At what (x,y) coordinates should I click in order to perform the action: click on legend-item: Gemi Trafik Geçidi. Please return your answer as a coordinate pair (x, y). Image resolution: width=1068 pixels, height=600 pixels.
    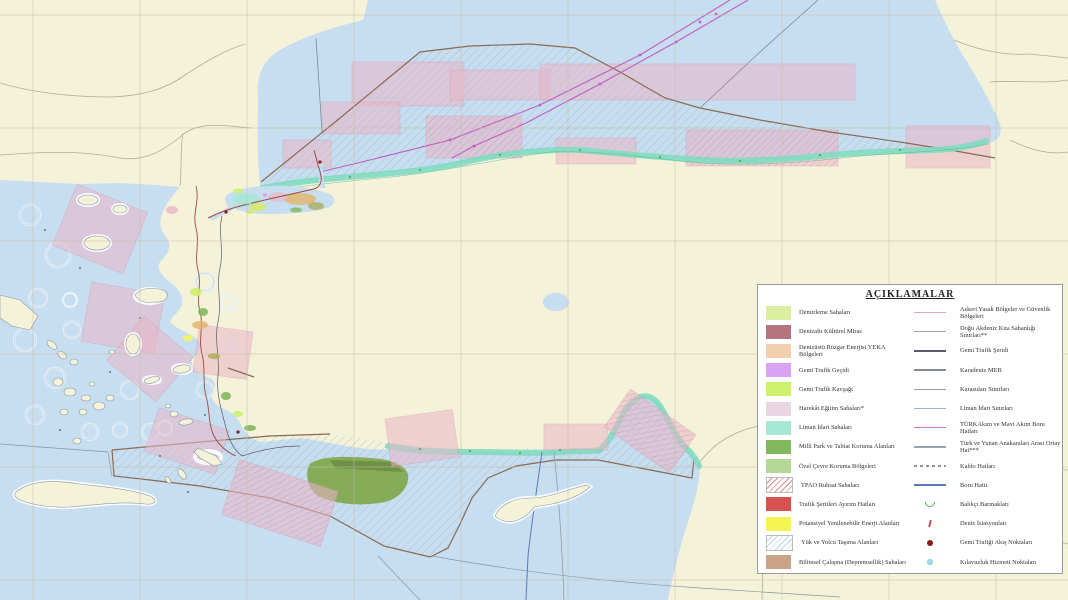
    Looking at the image, I should click on (833, 370).